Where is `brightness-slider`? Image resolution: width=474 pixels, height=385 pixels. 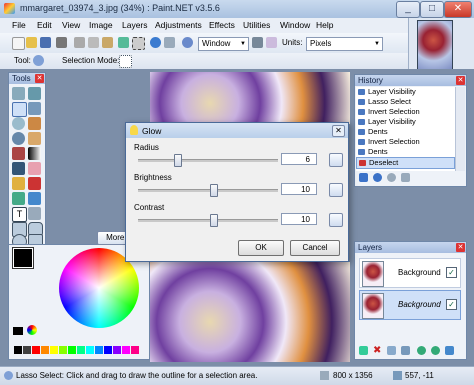
brightness-slider is located at coordinates (208, 190).